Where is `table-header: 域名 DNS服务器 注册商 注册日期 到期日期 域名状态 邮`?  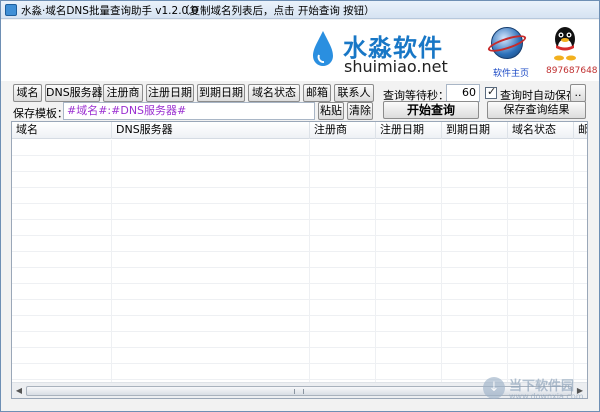 table-header: 域名 DNS服务器 注册商 注册日期 到期日期 域名状态 邮 is located at coordinates (299, 130).